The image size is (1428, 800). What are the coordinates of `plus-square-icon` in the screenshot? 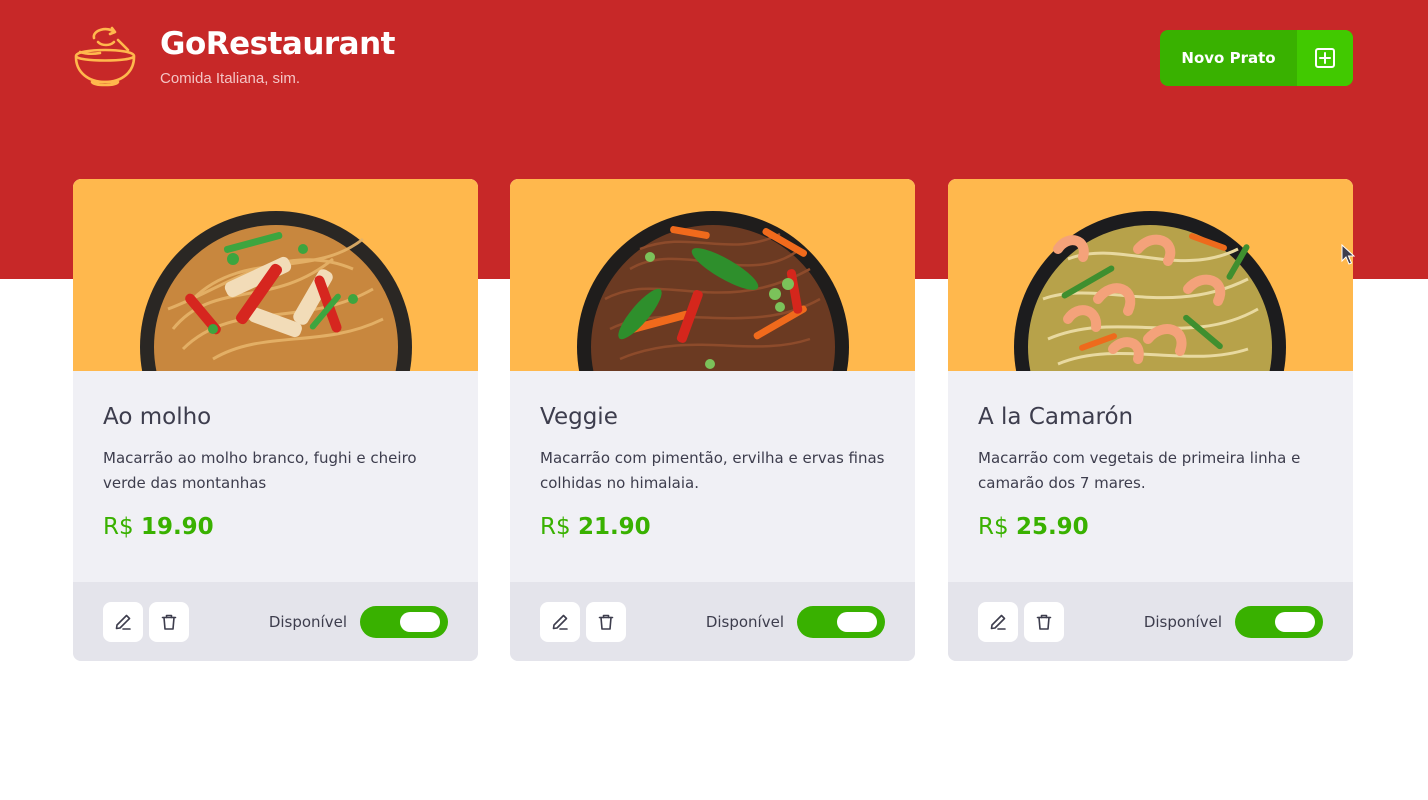 It's located at (1325, 58).